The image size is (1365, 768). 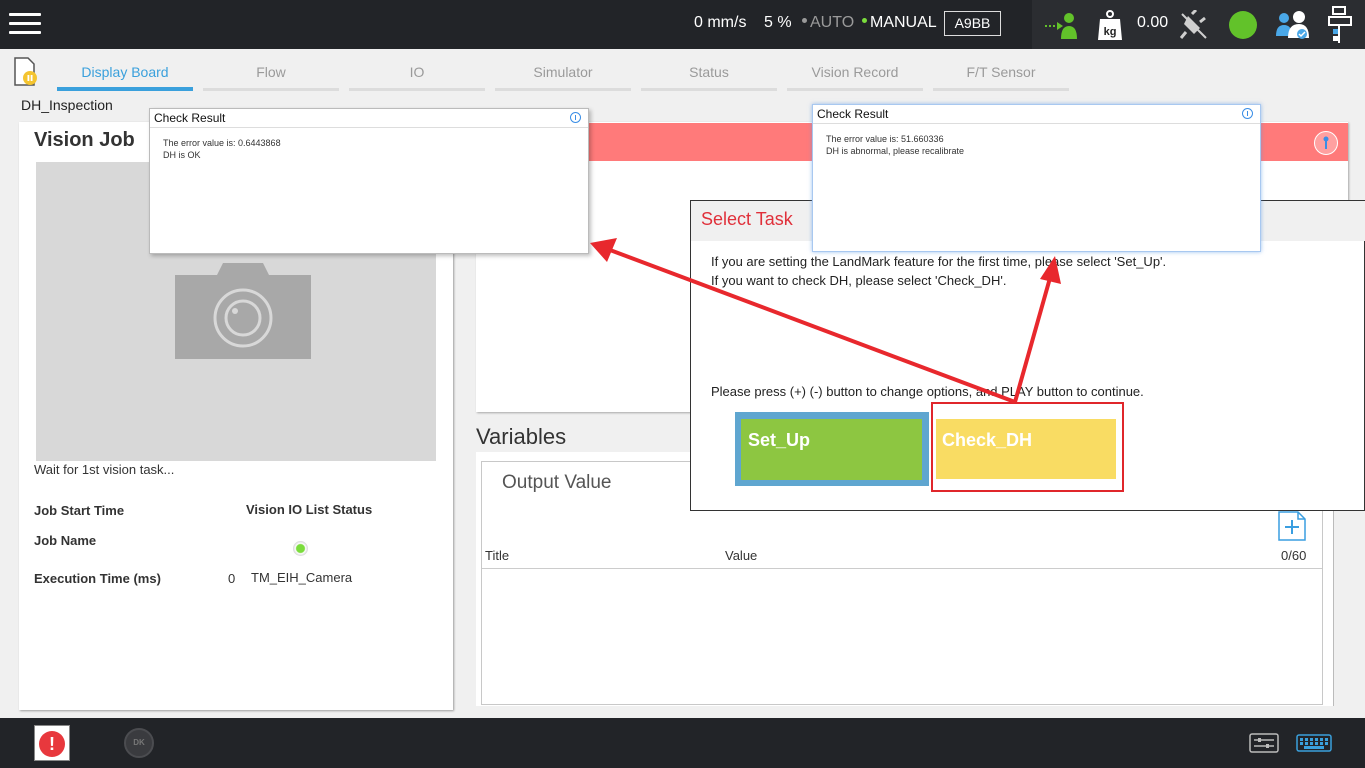 What do you see at coordinates (84, 140) in the screenshot?
I see `vision-job-title: Vision Job` at bounding box center [84, 140].